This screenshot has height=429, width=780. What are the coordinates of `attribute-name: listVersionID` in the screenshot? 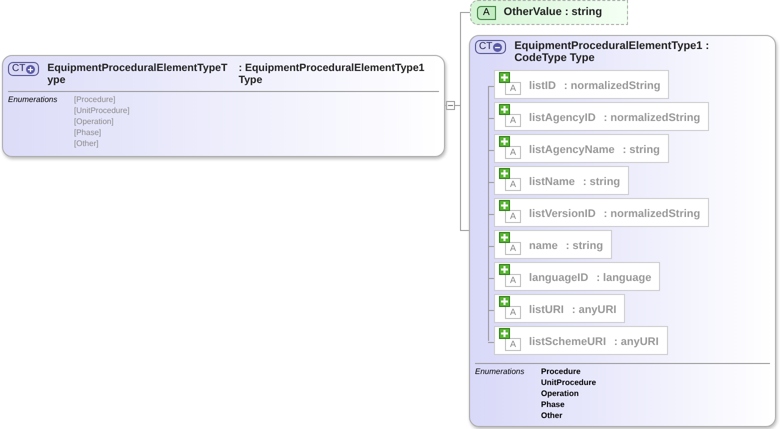 It's located at (562, 214).